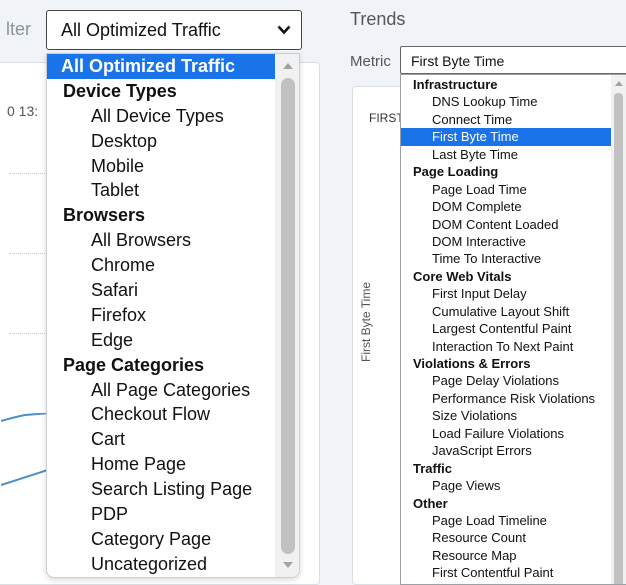  I want to click on option-group-header: Page Loading, so click(456, 172).